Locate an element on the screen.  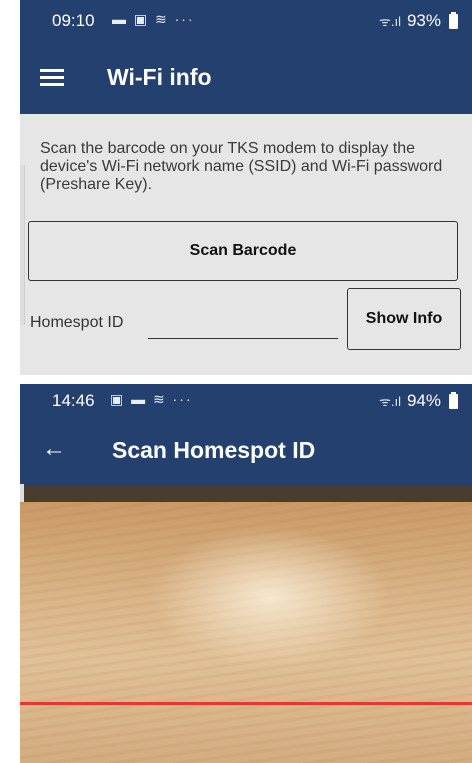
page-title: Wi-Fi info is located at coordinates (159, 77).